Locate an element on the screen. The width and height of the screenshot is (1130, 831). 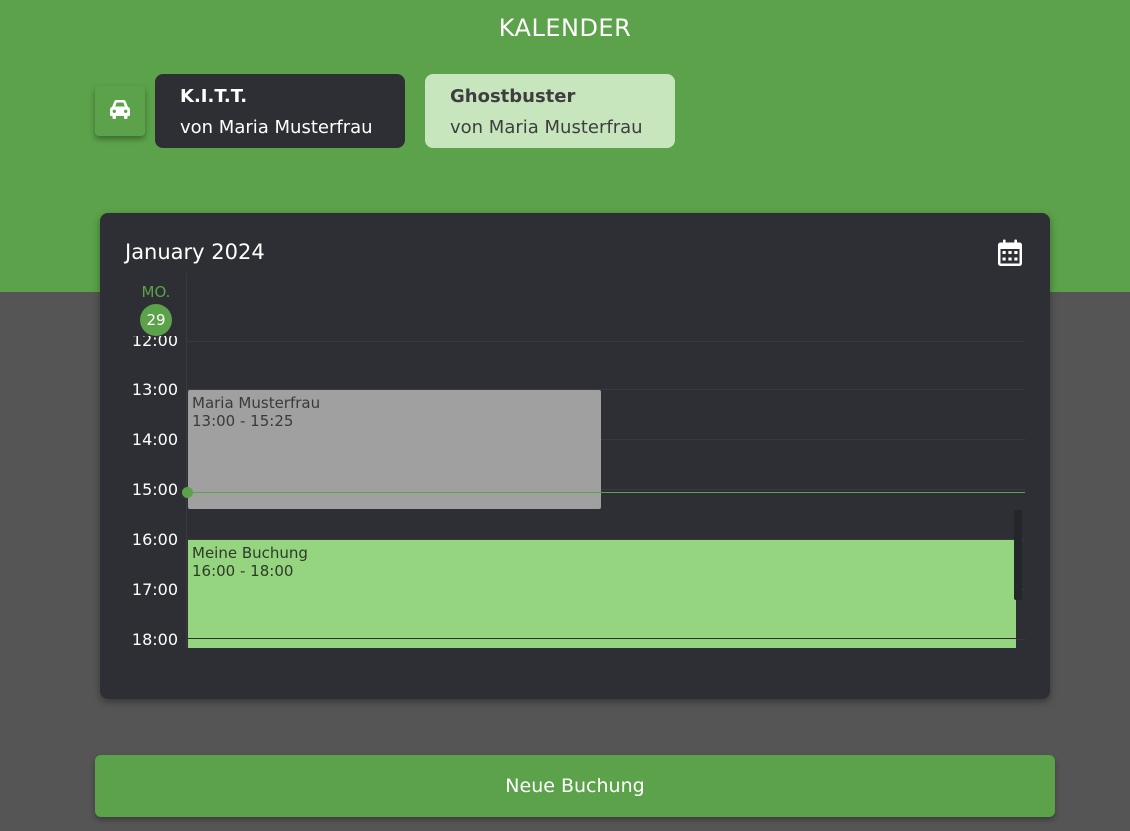
vehicle-card-kitt: K.I.T.T. von Maria Musterfrau is located at coordinates (280, 111).